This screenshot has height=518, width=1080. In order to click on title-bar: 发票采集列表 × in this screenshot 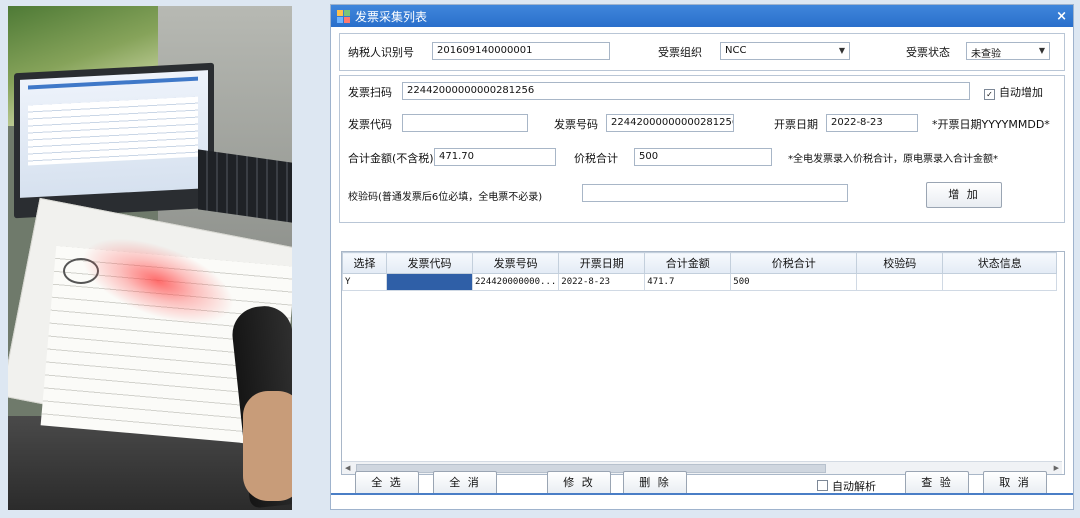, I will do `click(702, 16)`.